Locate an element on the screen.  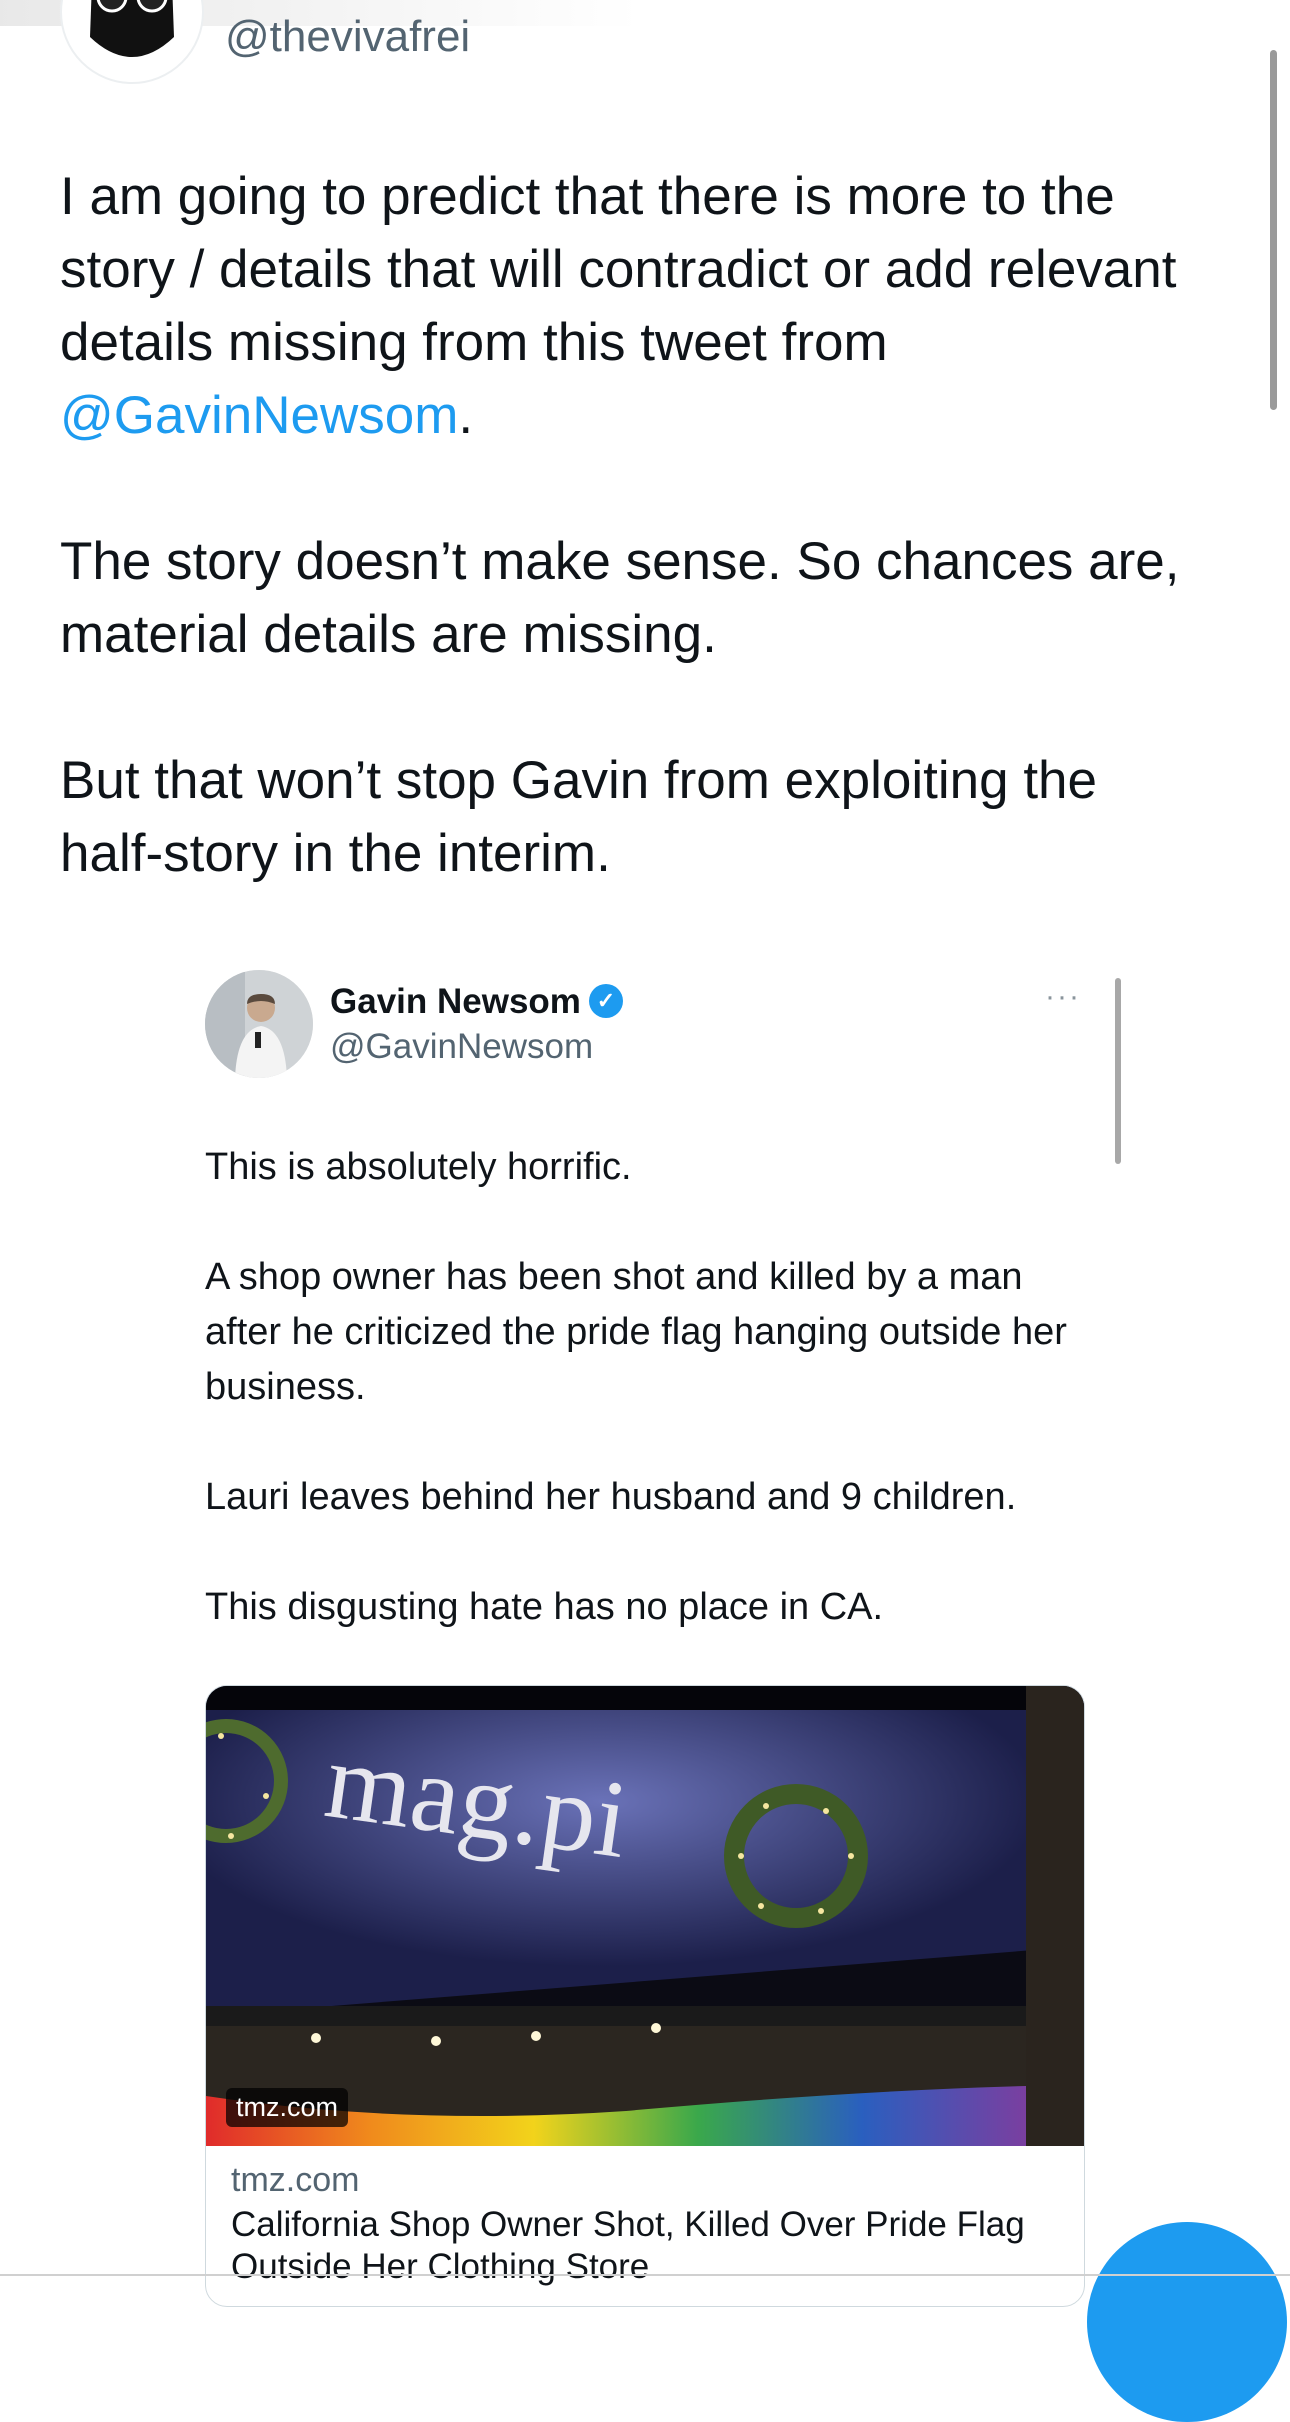
quoted-author-handle: @GavinNewsom is located at coordinates (461, 1047).